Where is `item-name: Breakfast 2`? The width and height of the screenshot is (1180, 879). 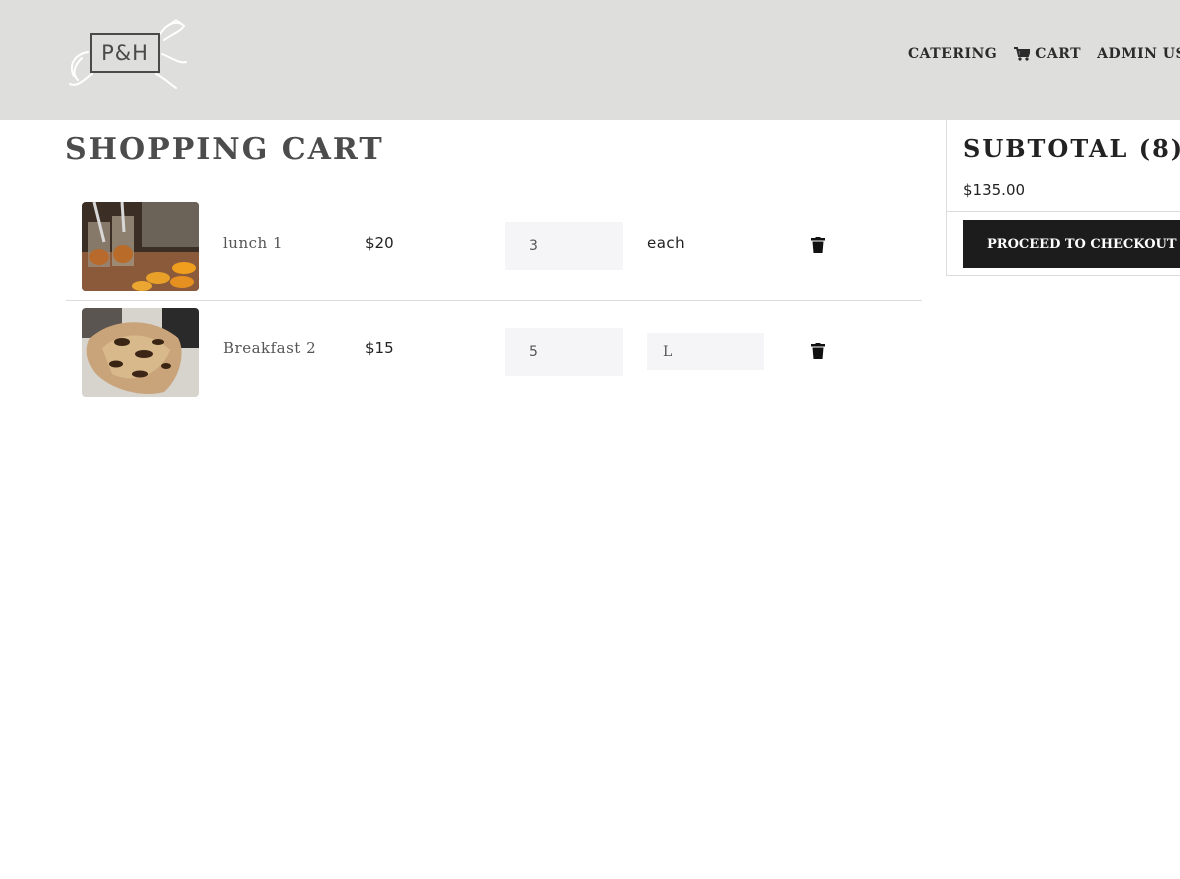 item-name: Breakfast 2 is located at coordinates (269, 348).